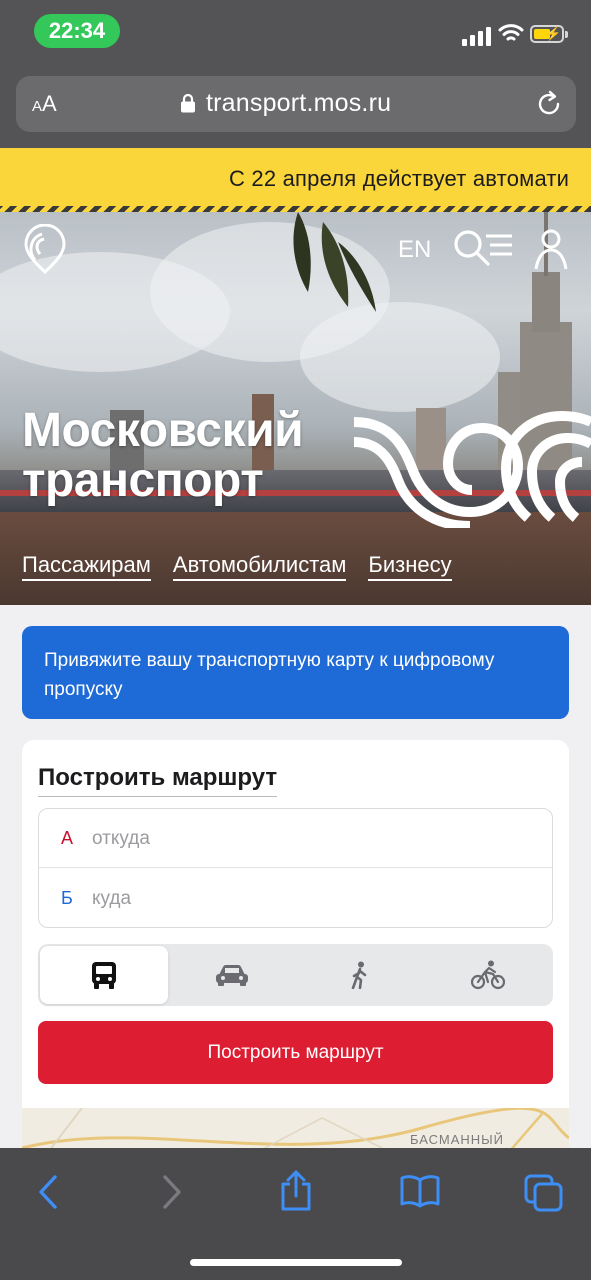 The image size is (591, 1280). What do you see at coordinates (295, 1052) in the screenshot?
I see `build-route-button: Построить маршрут` at bounding box center [295, 1052].